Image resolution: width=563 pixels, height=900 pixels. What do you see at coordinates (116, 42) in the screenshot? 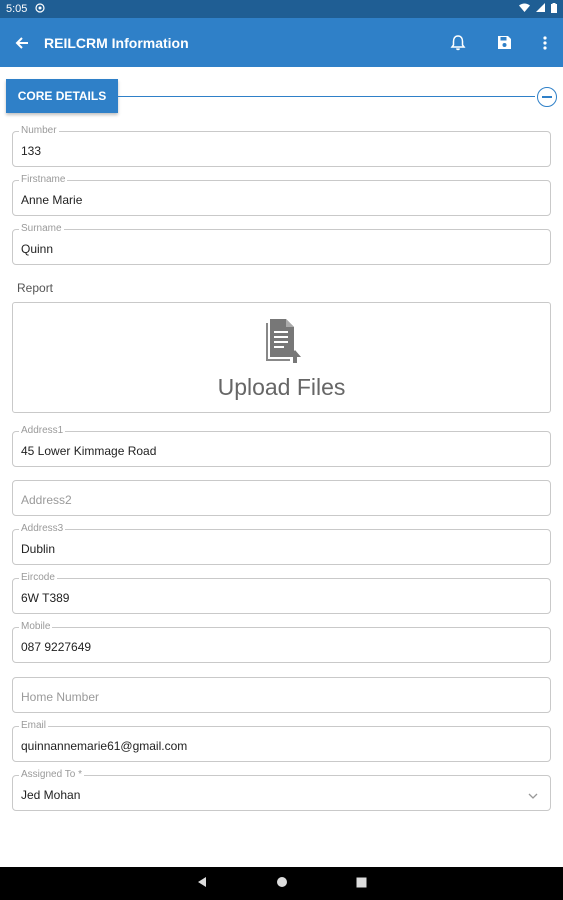
I see `page-title: REILCRM Information` at bounding box center [116, 42].